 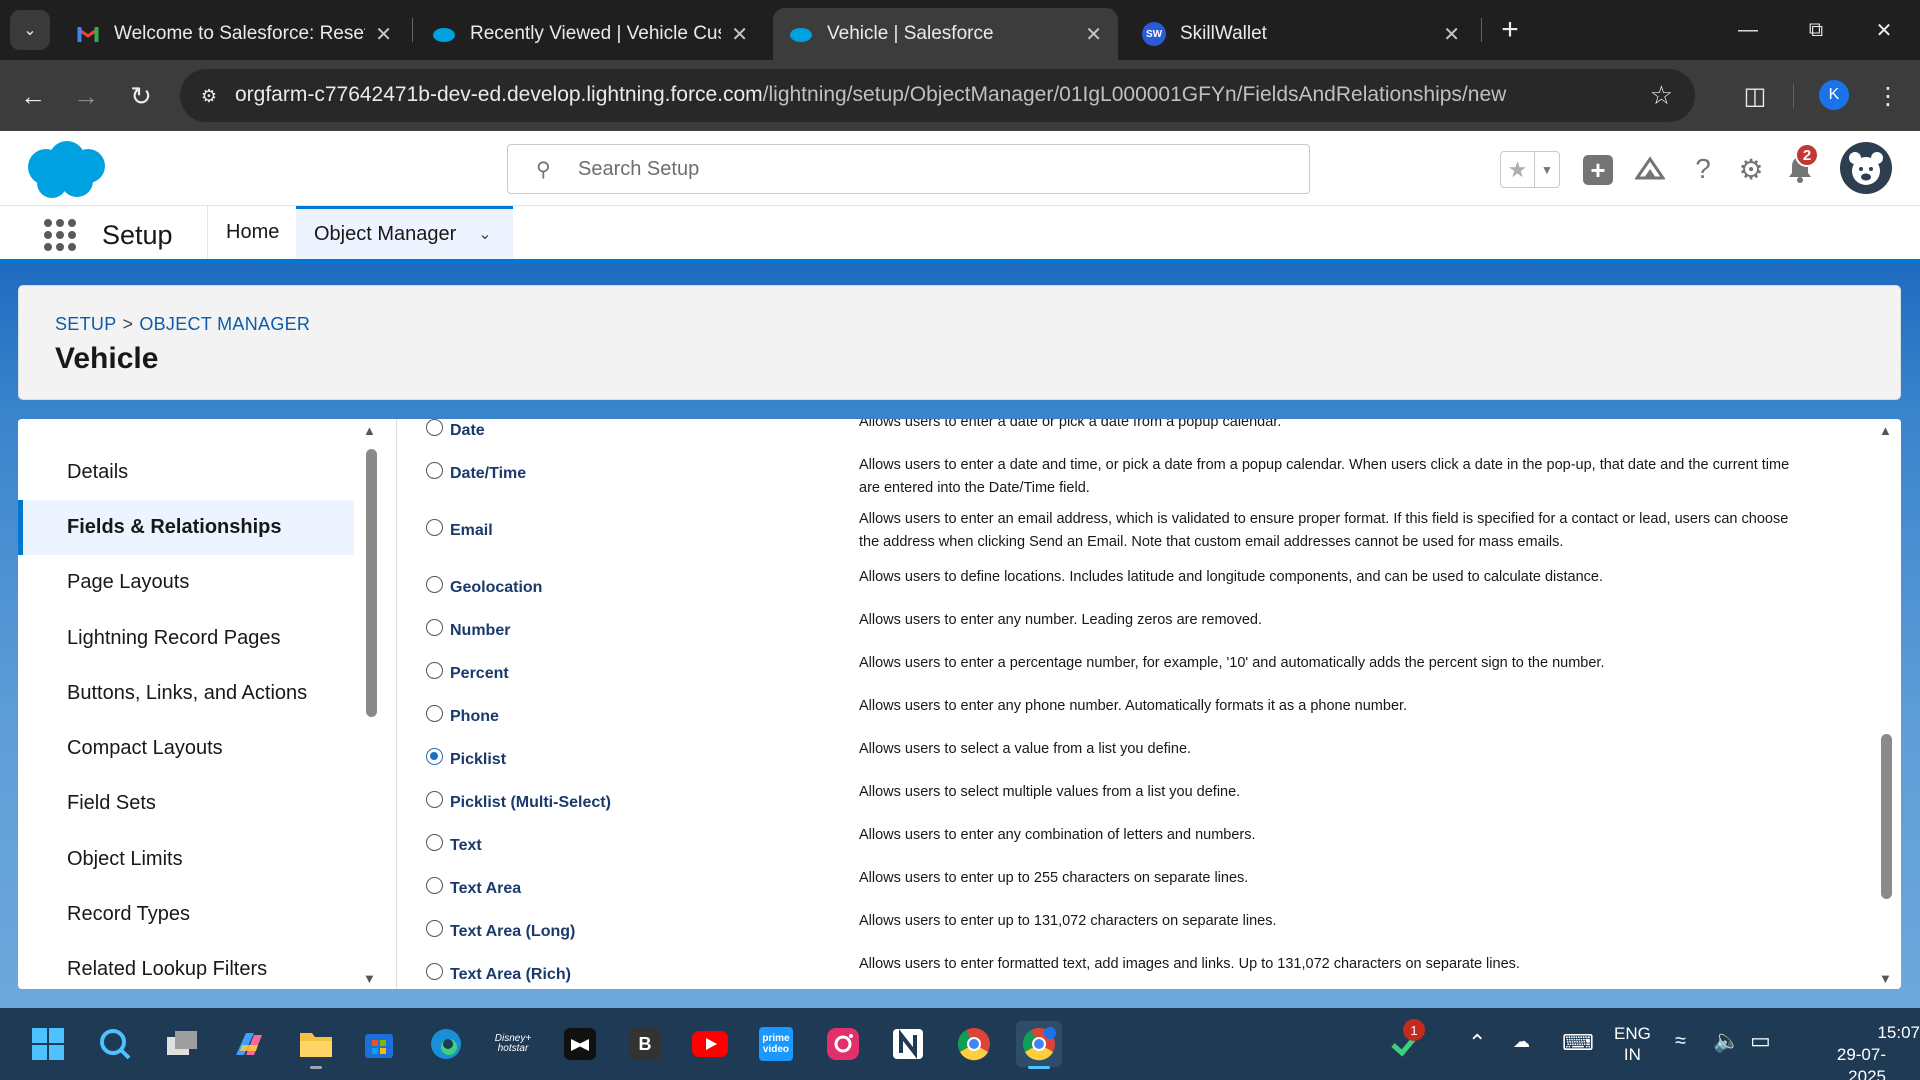 I want to click on extensions-puzzle-icon: ◫, so click(x=1755, y=96).